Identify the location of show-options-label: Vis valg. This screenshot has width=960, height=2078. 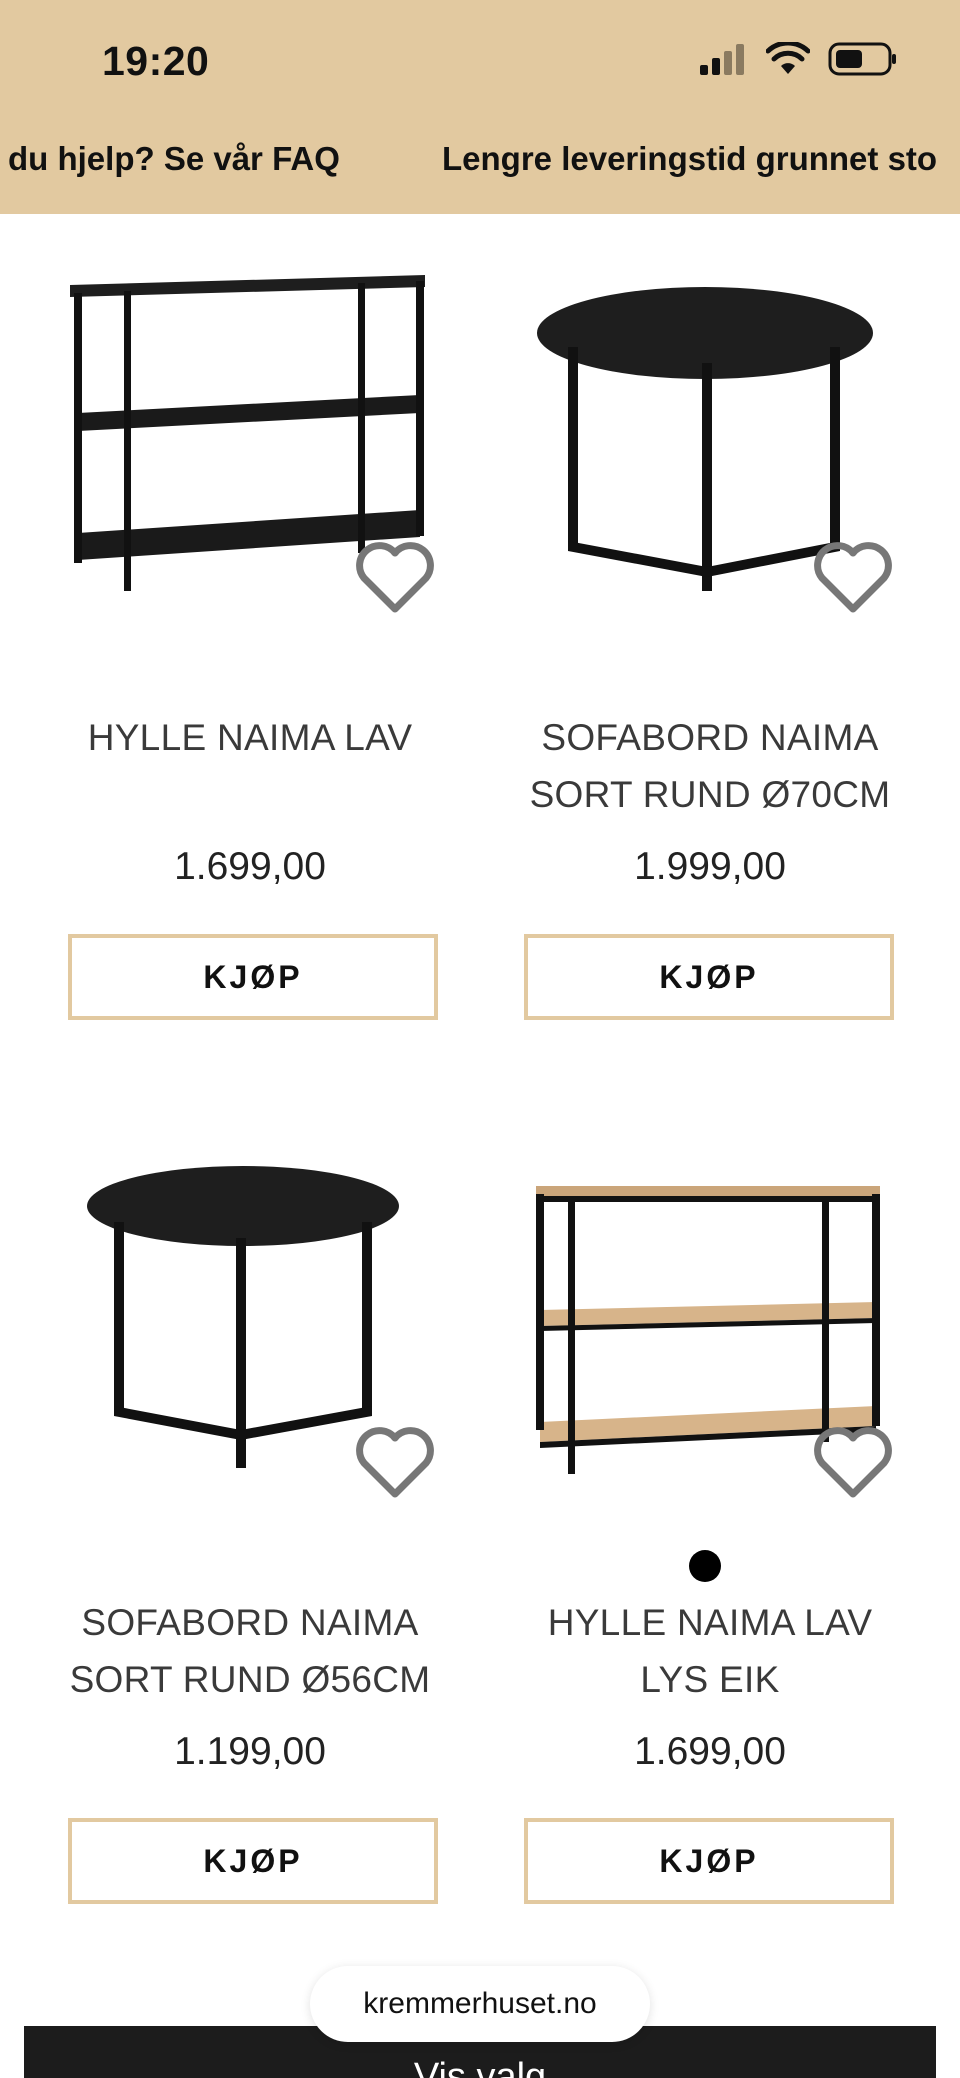
(480, 2067).